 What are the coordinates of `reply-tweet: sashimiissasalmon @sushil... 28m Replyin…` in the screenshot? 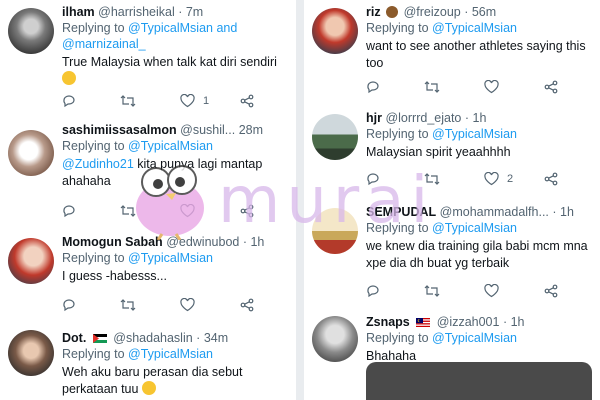 It's located at (148, 173).